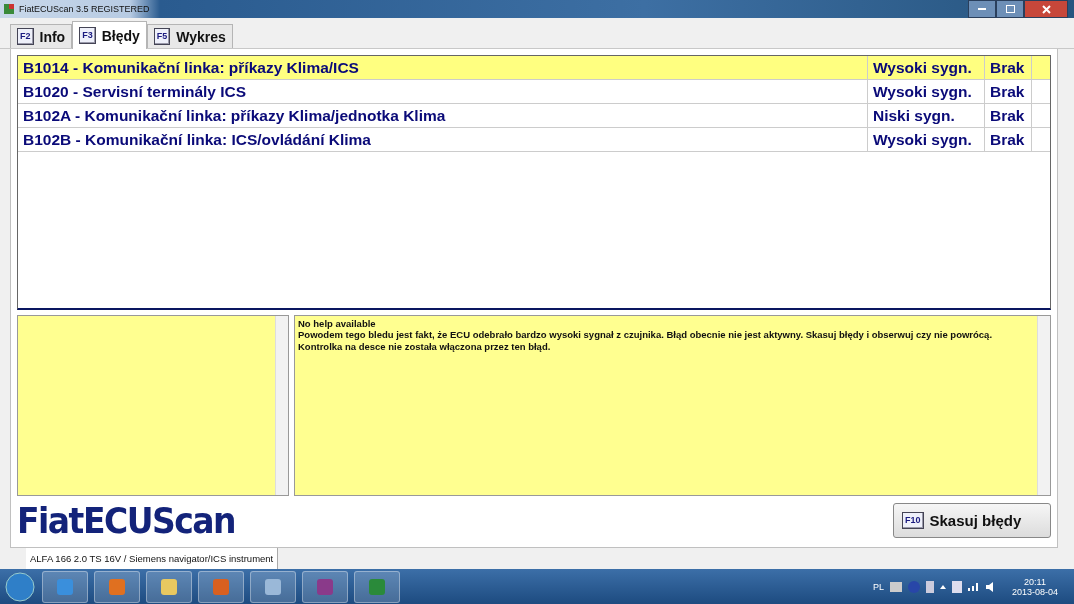  I want to click on clear-faults-button: F10 Skasuj błędy, so click(972, 520).